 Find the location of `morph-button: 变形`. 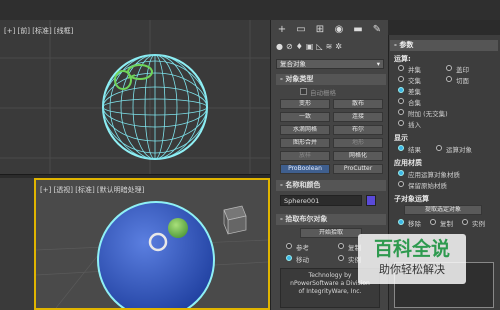

morph-button: 变形 is located at coordinates (305, 104).